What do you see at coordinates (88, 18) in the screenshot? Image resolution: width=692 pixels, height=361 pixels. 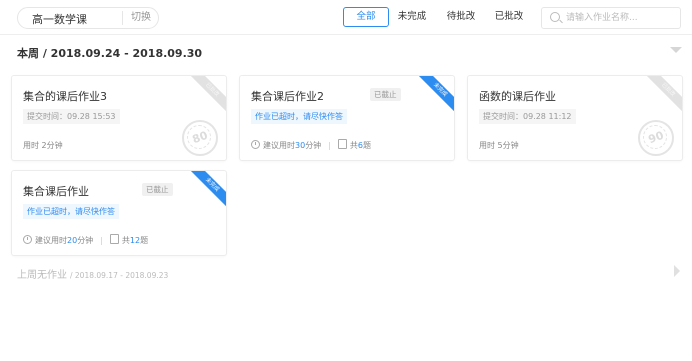 I see `course-selector: 高一数学课 切换` at bounding box center [88, 18].